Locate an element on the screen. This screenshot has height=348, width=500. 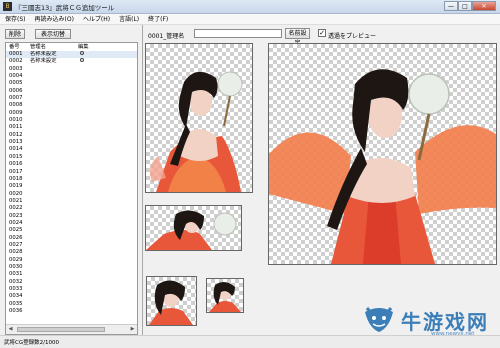
row-number: 0004 is located at coordinates (16, 76).